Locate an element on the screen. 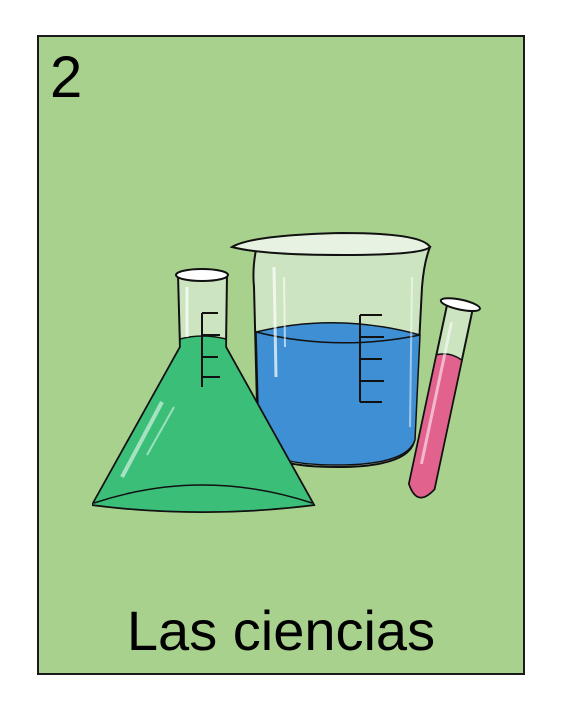 The width and height of the screenshot is (563, 713). card-number: 2 is located at coordinates (66, 77).